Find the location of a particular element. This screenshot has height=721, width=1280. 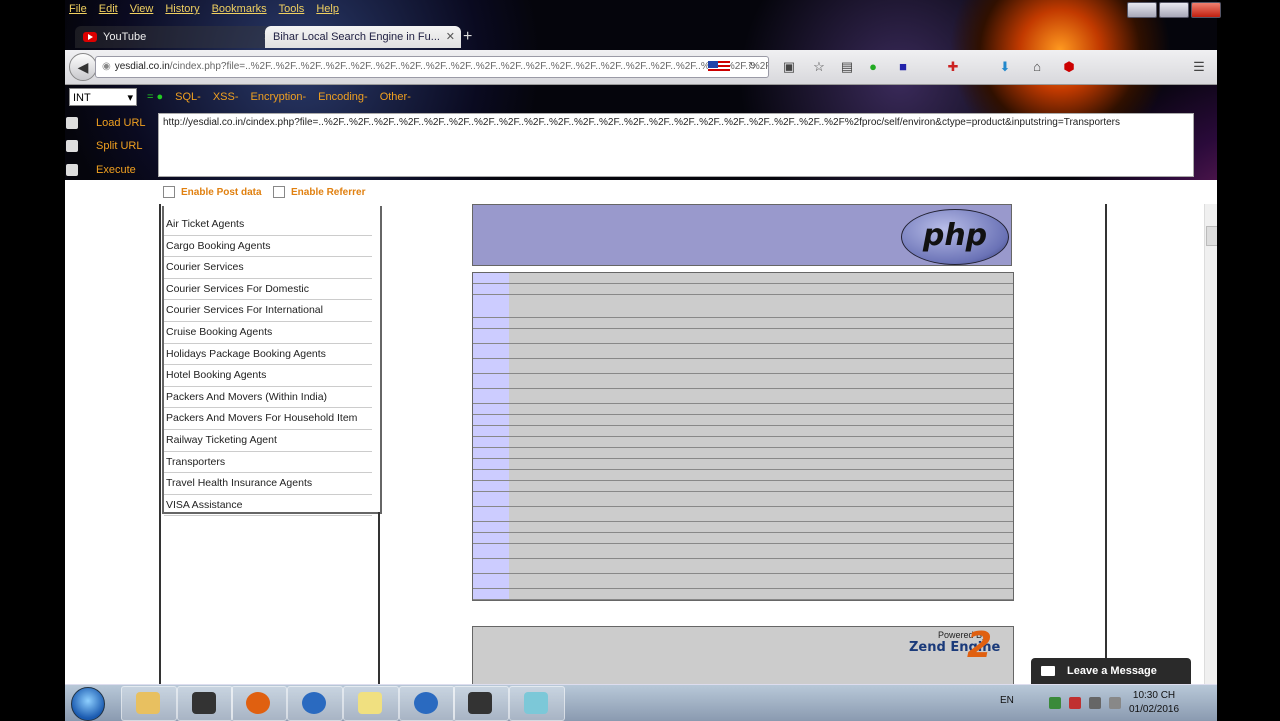

menu-help: Help is located at coordinates (327, 9).